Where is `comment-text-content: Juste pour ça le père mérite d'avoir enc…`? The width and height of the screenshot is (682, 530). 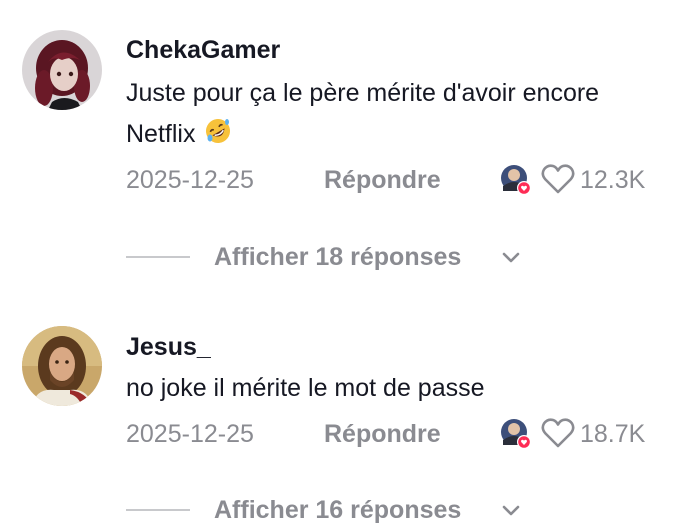 comment-text-content: Juste pour ça le père mérite d'avoir enc… is located at coordinates (363, 113).